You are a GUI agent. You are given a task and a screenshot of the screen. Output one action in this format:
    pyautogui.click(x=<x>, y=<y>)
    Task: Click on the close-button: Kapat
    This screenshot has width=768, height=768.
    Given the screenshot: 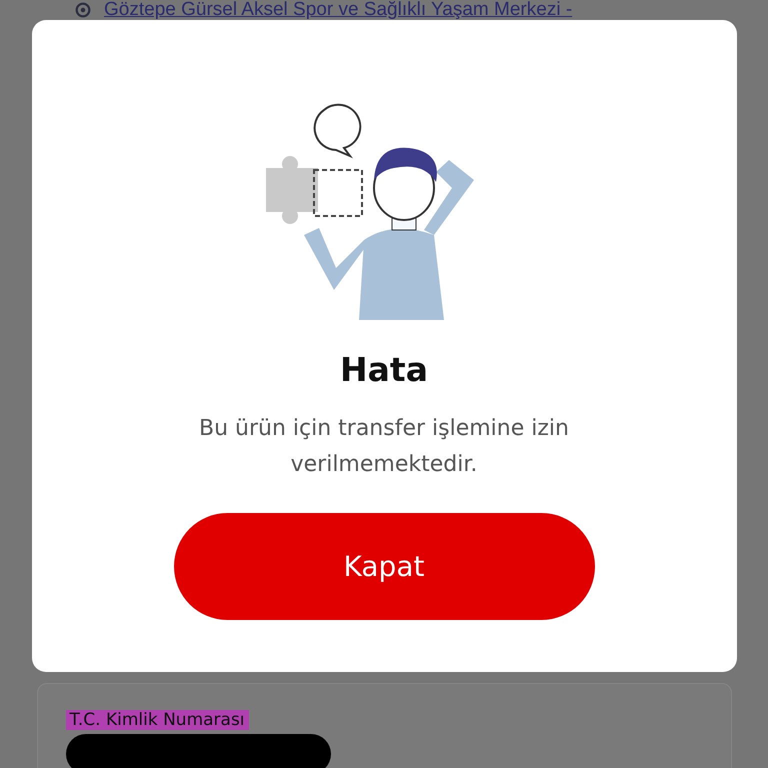 What is the action you would take?
    pyautogui.click(x=384, y=566)
    